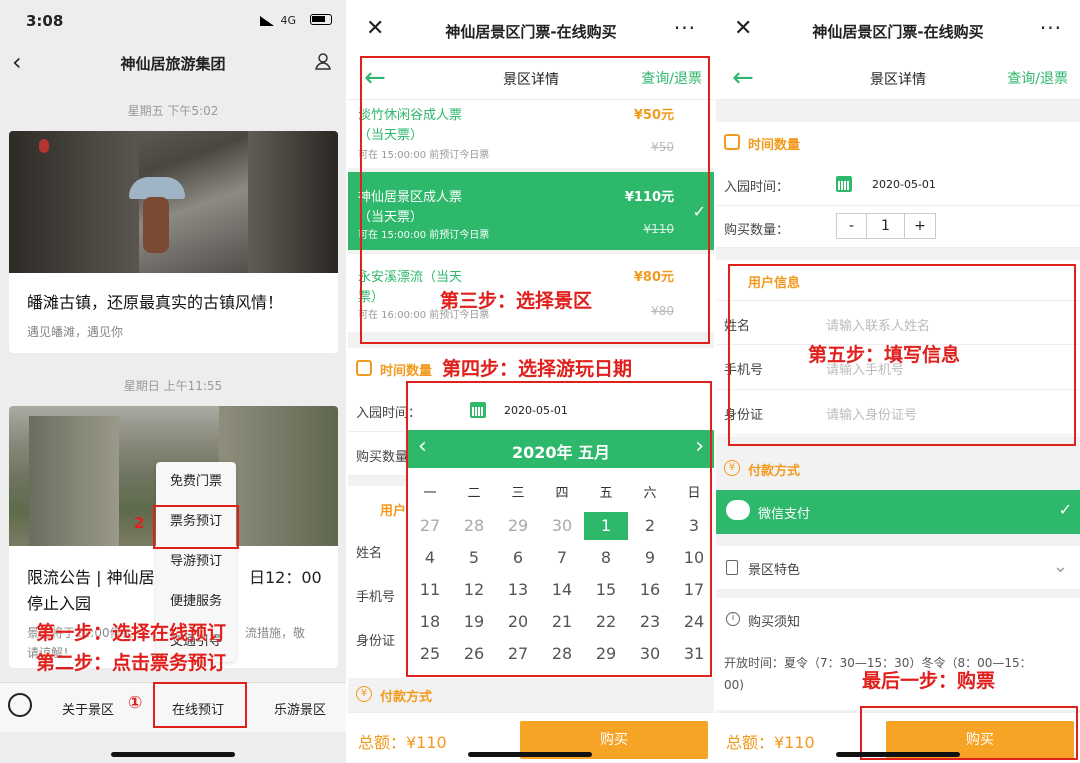 The width and height of the screenshot is (1080, 763). What do you see at coordinates (898, 142) in the screenshot?
I see `time-qty-header: 时间数量` at bounding box center [898, 142].